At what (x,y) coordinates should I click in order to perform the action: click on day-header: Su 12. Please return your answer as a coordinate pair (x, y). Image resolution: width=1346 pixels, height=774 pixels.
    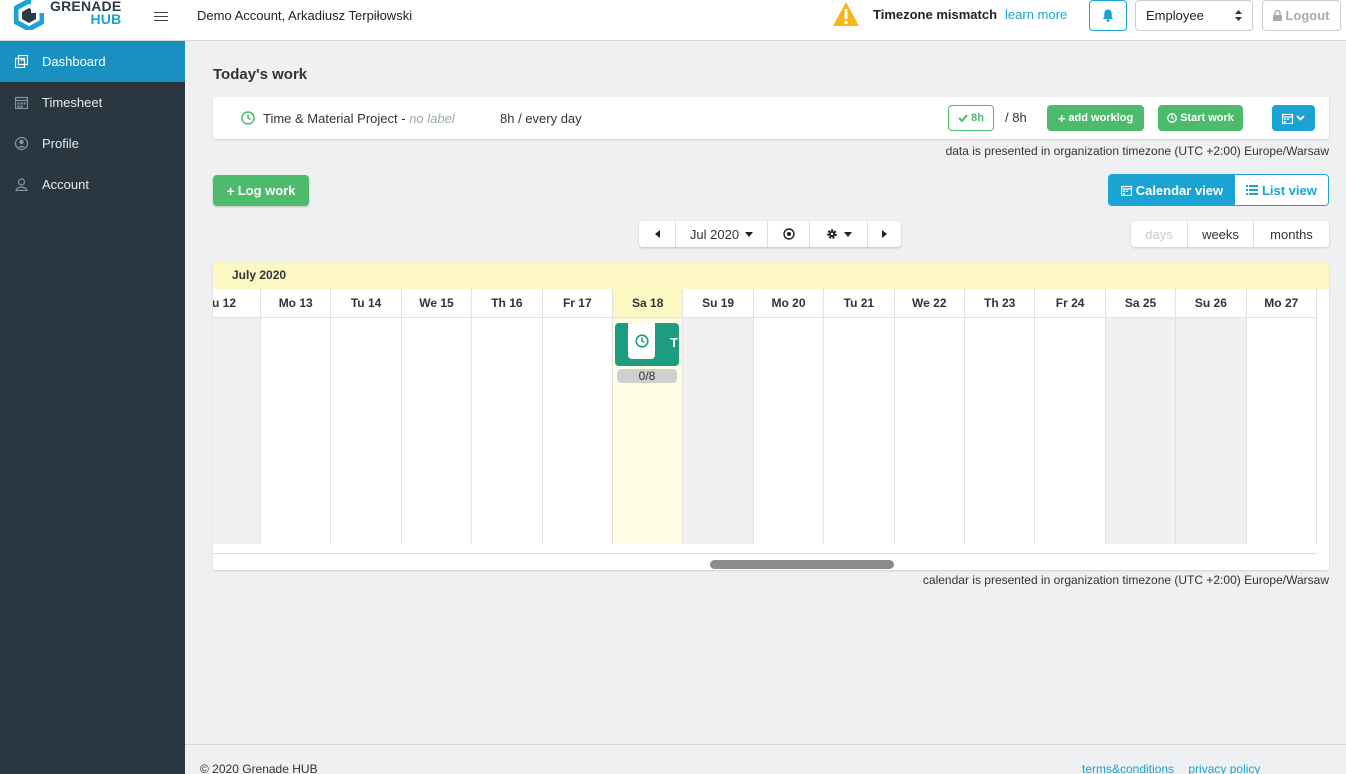
    Looking at the image, I should click on (237, 303).